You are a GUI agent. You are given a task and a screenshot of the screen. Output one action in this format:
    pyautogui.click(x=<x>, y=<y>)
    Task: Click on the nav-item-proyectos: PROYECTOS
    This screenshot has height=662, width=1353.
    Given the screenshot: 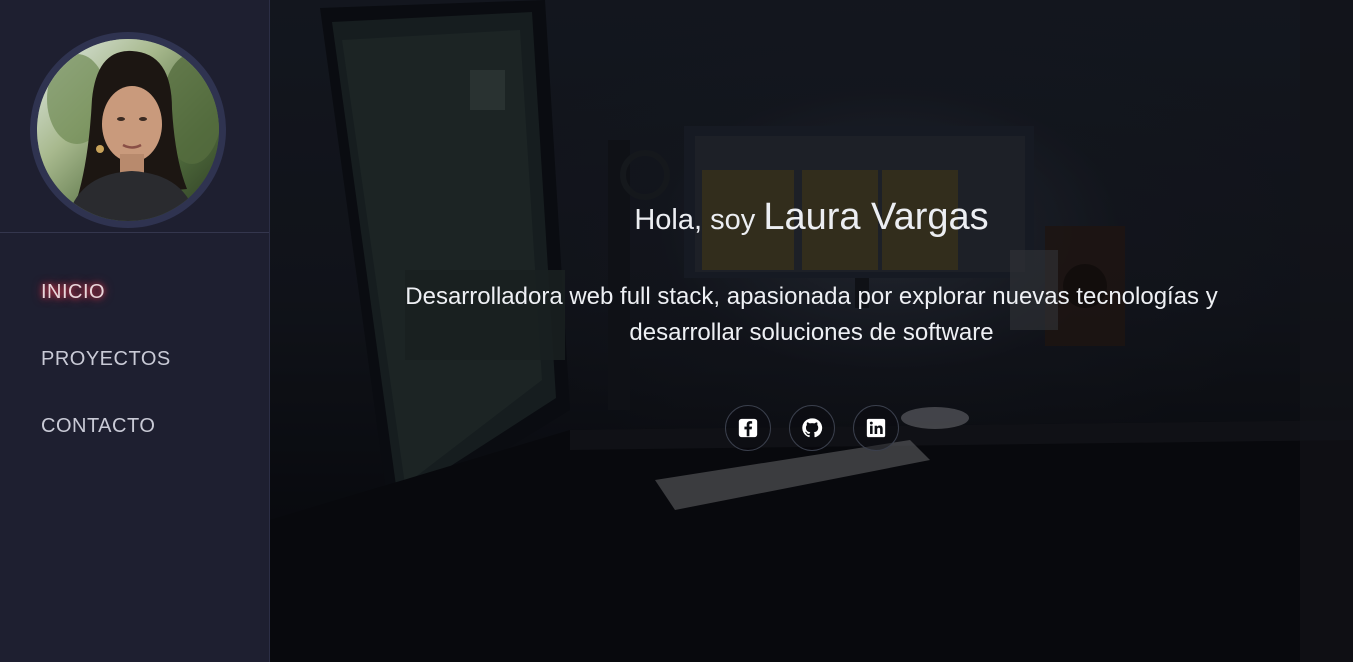 What is the action you would take?
    pyautogui.click(x=106, y=372)
    